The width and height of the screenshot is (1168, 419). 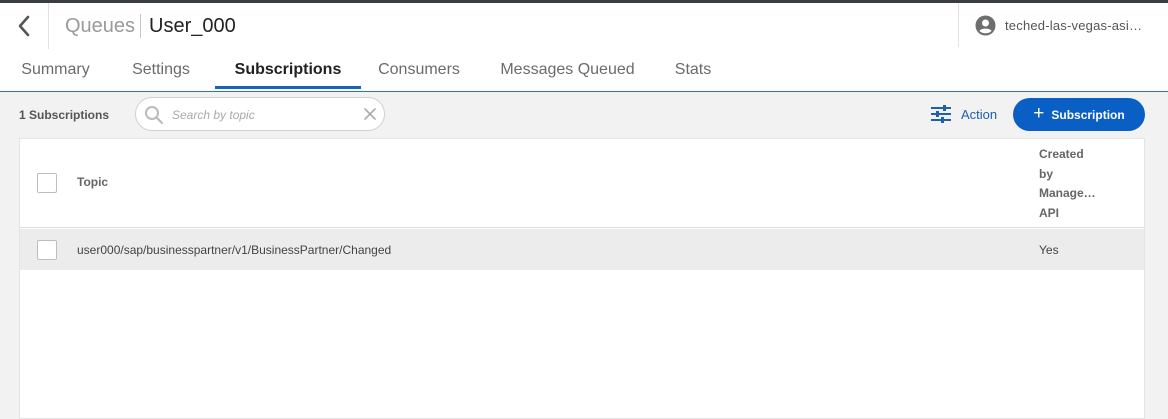 I want to click on created-by-api-cell: Yes, so click(x=1049, y=250).